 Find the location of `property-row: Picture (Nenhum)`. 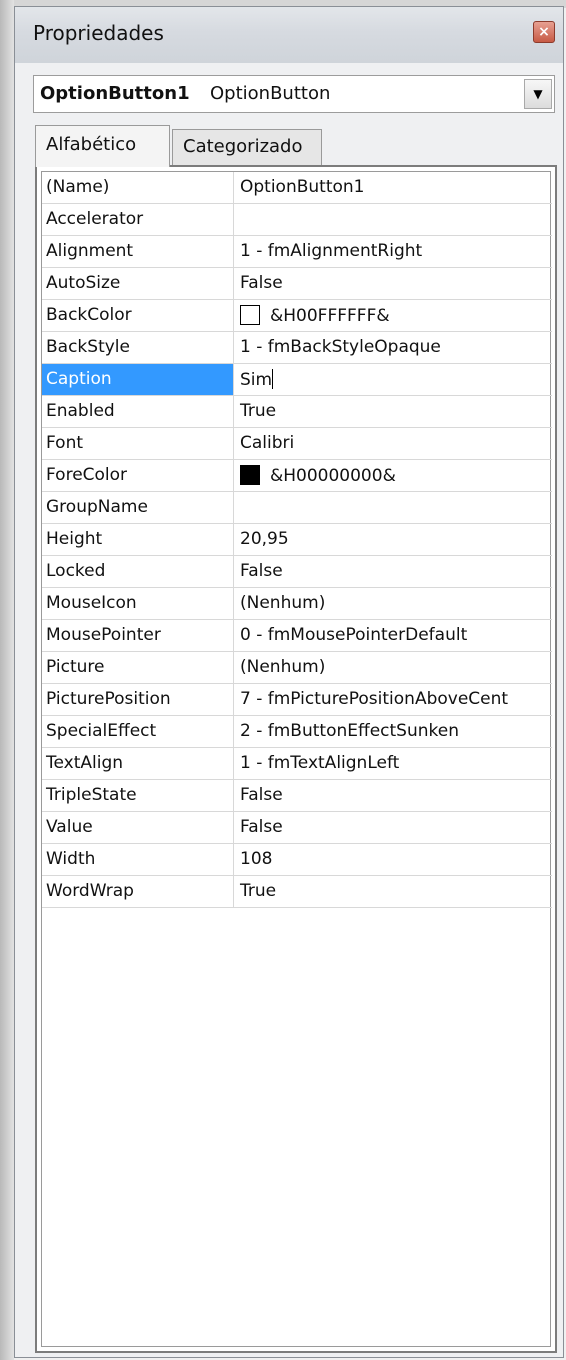

property-row: Picture (Nenhum) is located at coordinates (297, 668).